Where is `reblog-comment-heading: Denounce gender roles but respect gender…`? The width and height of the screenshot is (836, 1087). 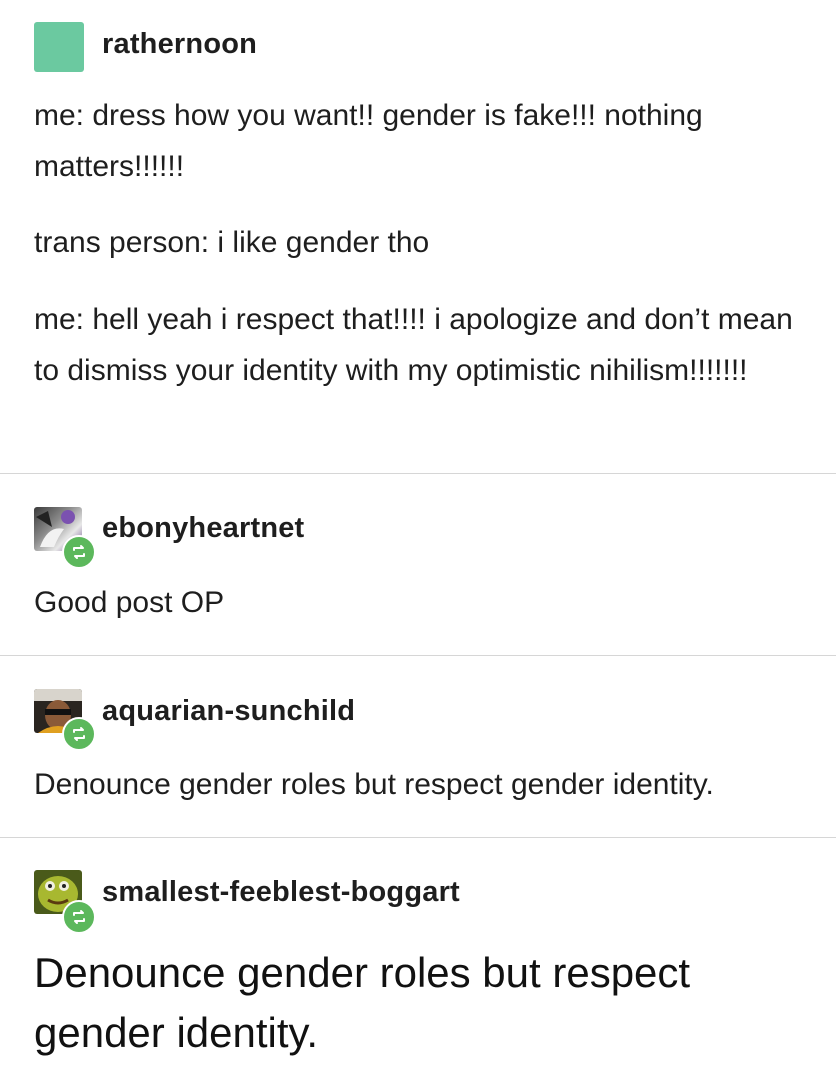 reblog-comment-heading: Denounce gender roles but respect gender… is located at coordinates (362, 1002).